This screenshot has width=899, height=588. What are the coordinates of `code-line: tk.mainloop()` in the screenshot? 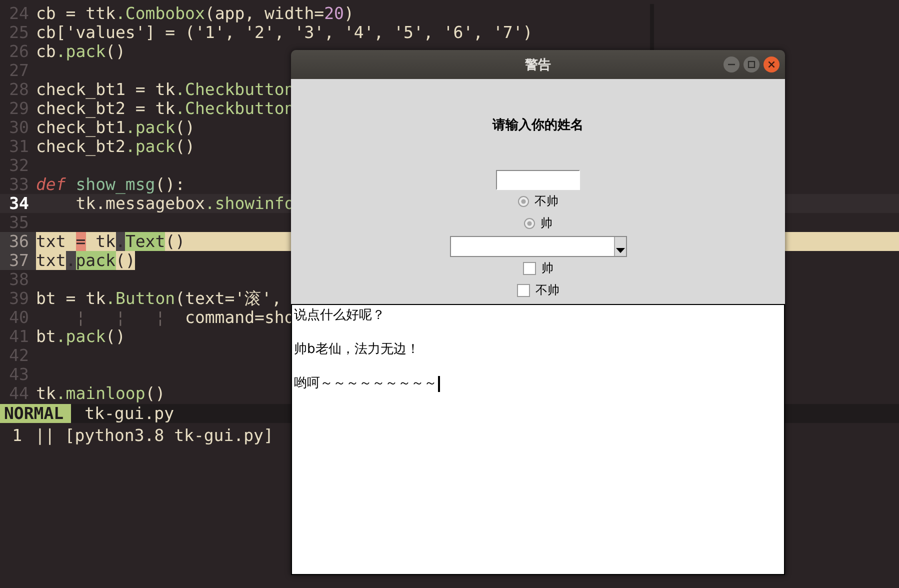 It's located at (101, 393).